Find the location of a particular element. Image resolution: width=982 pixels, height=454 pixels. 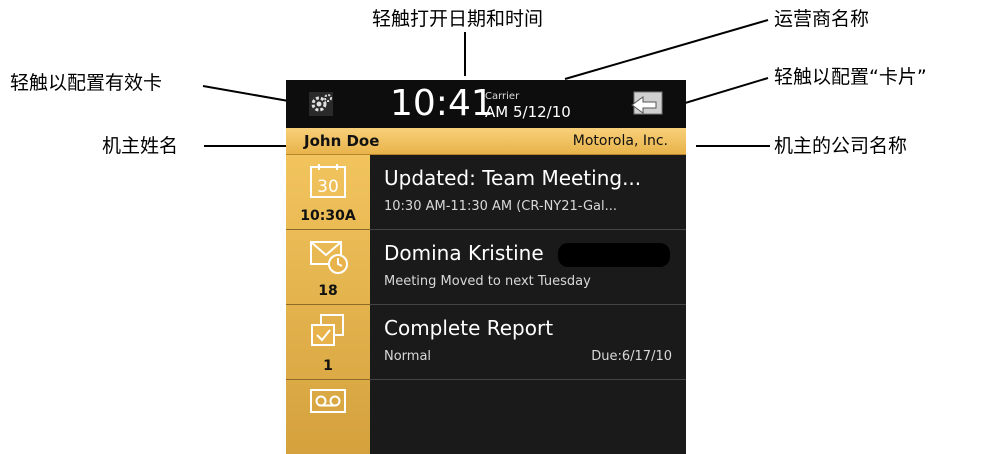

calendar-time: 10:30A is located at coordinates (328, 216).